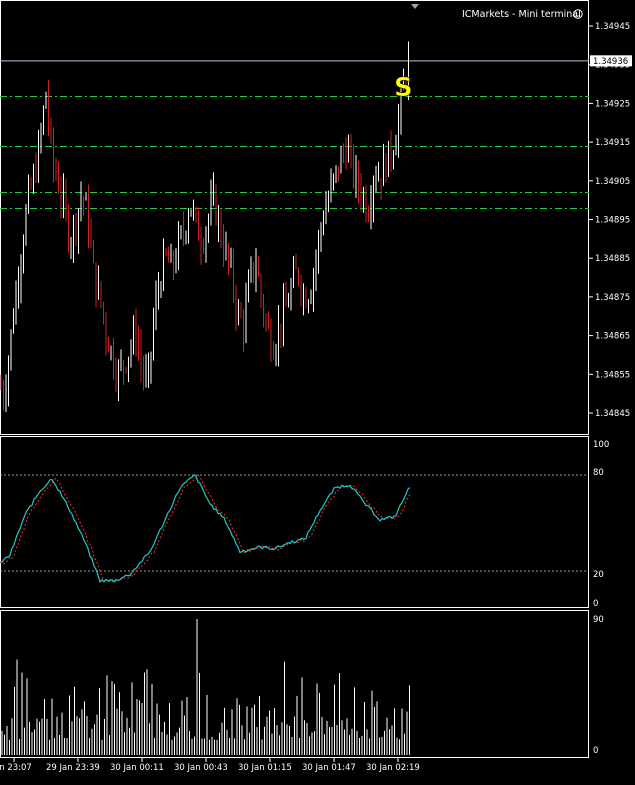 Image resolution: width=635 pixels, height=785 pixels. What do you see at coordinates (598, 473) in the screenshot?
I see `stoch-tick-80: 80` at bounding box center [598, 473].